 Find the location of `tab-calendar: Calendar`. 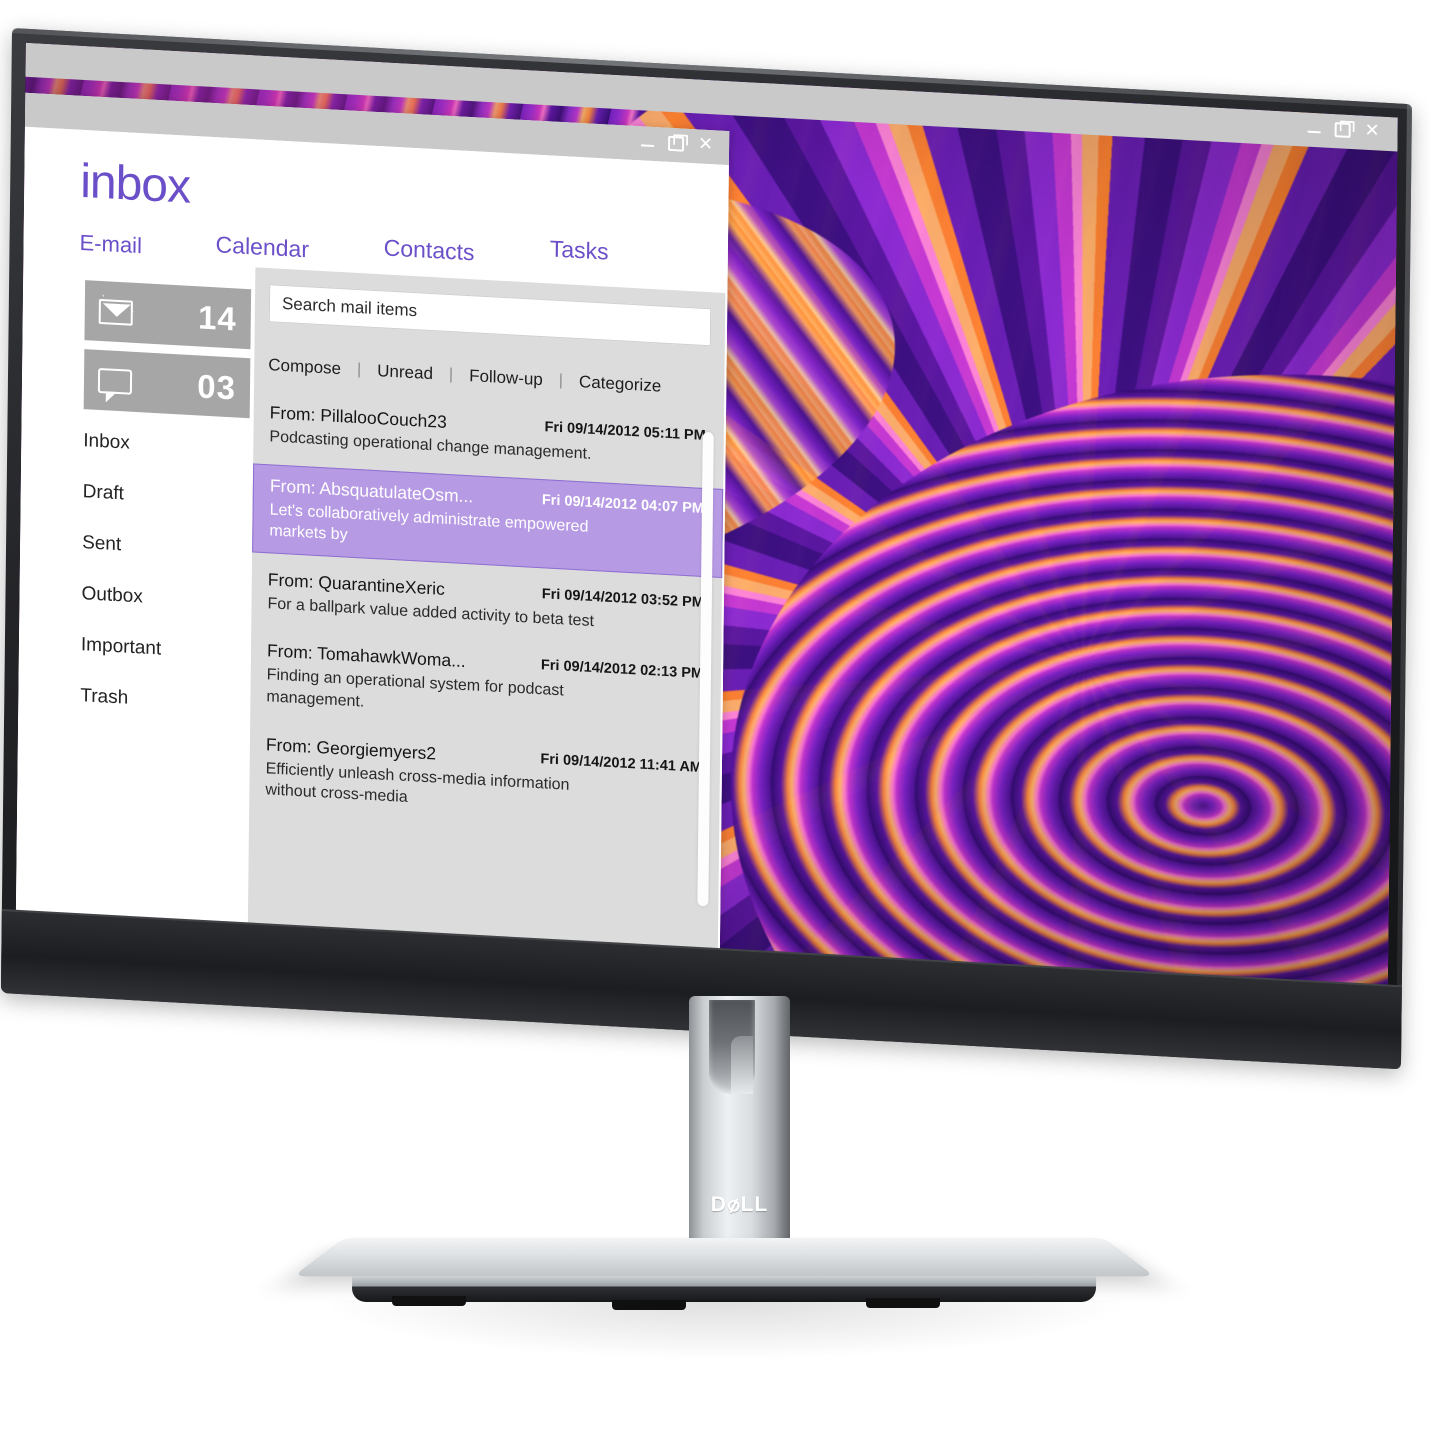

tab-calendar: Calendar is located at coordinates (262, 247).